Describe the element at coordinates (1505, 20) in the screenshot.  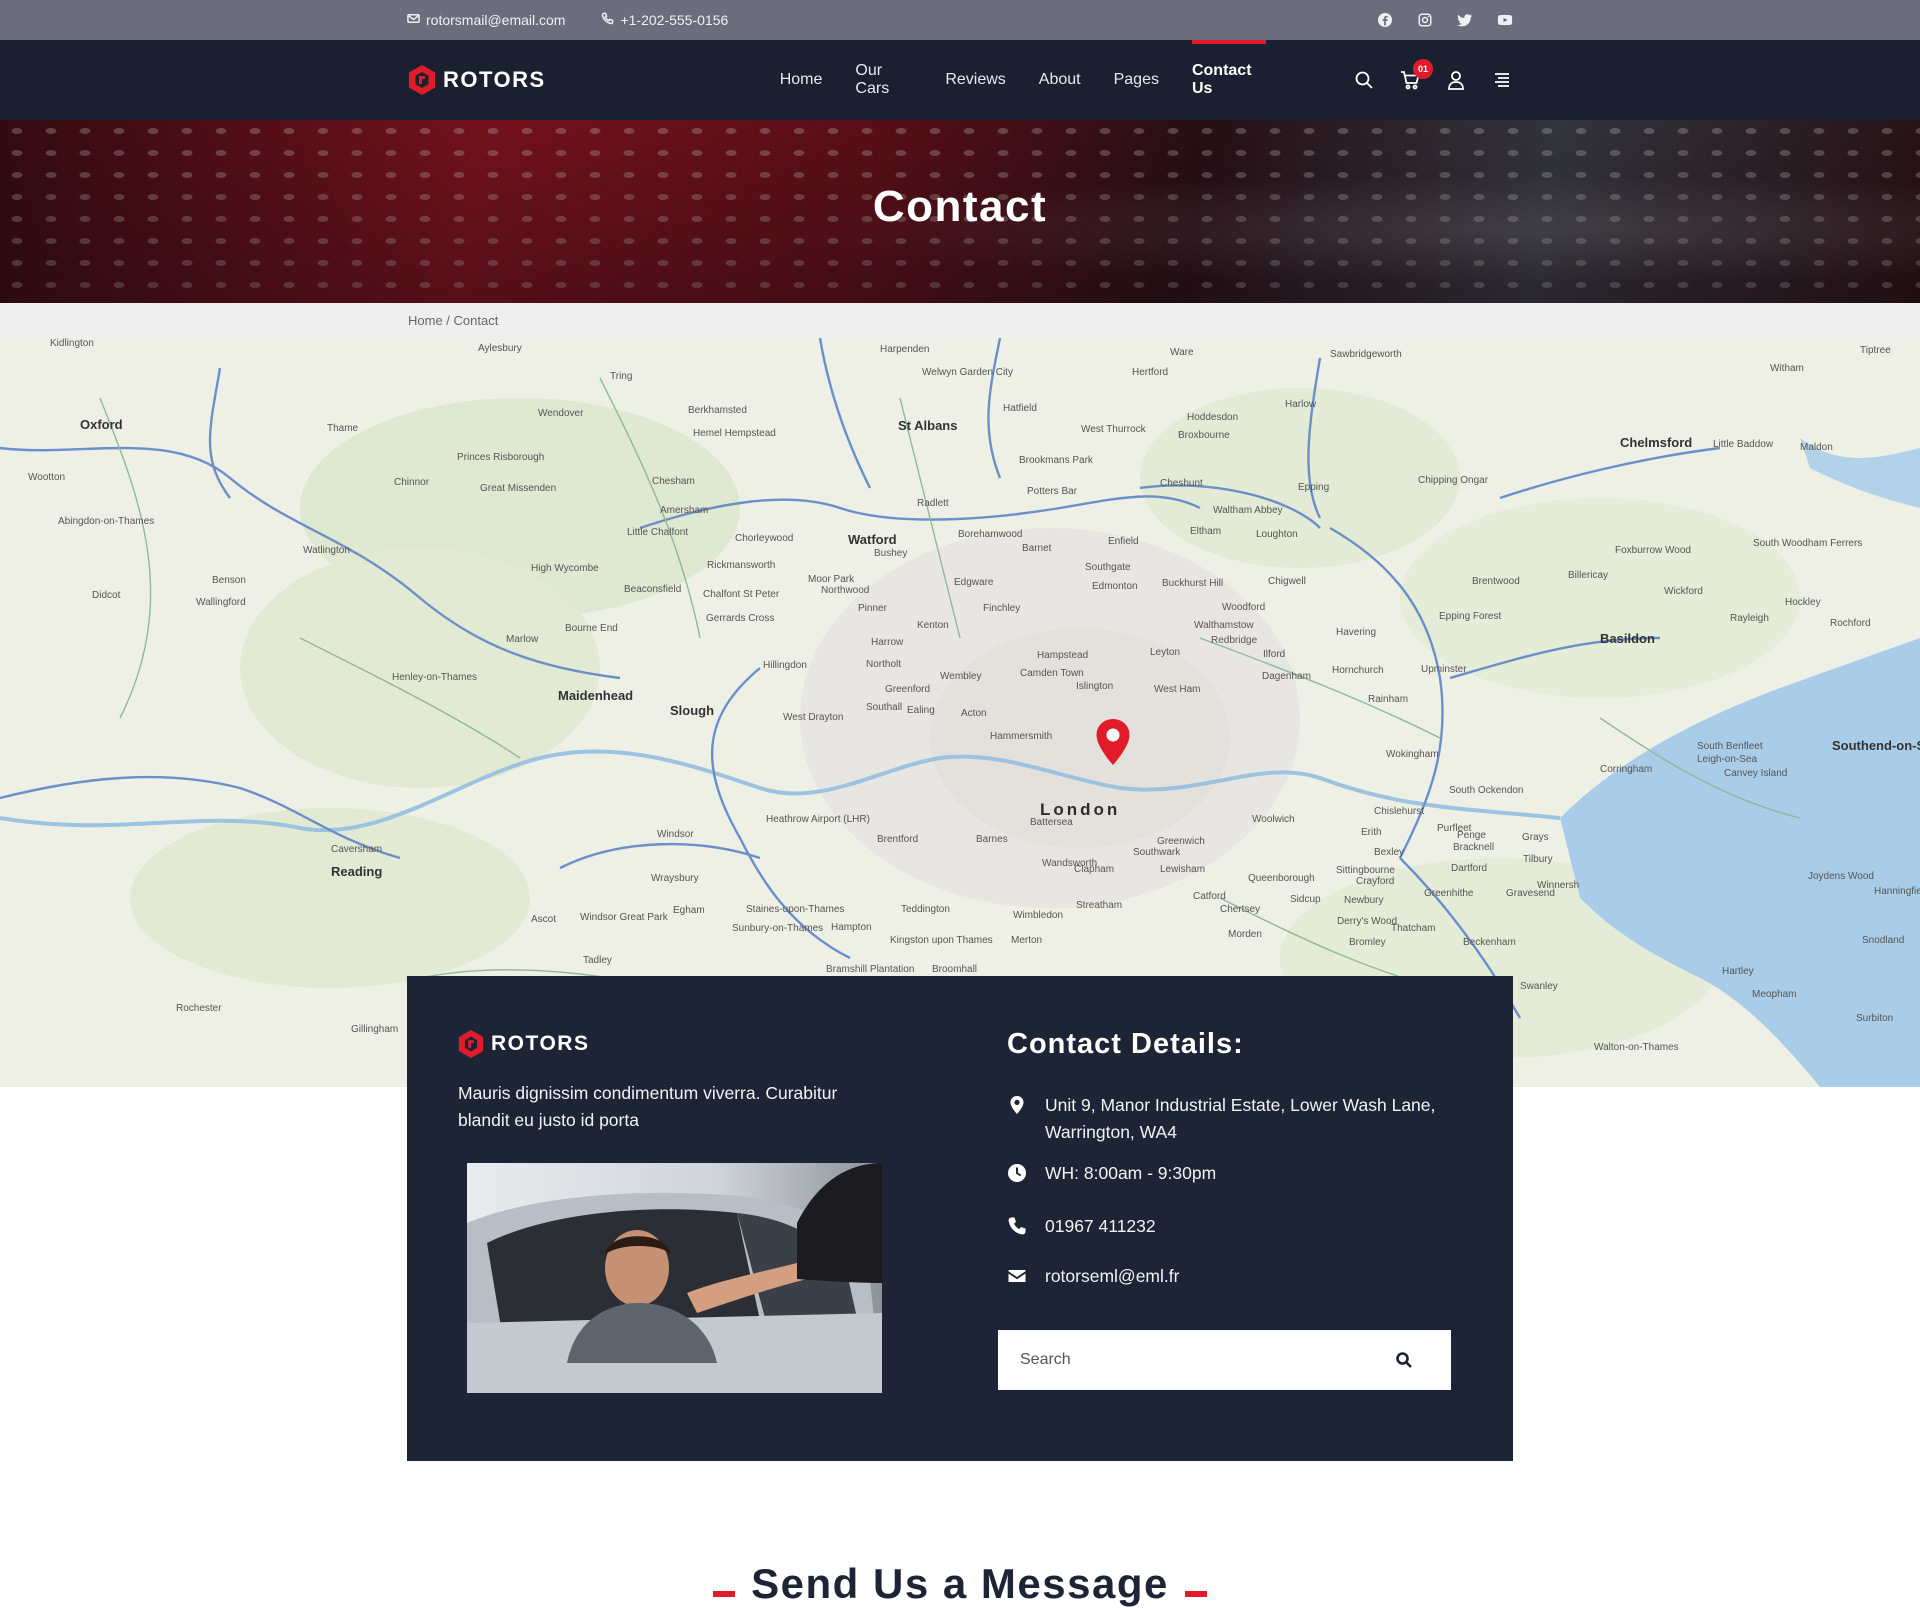
I see `youtube-icon` at that location.